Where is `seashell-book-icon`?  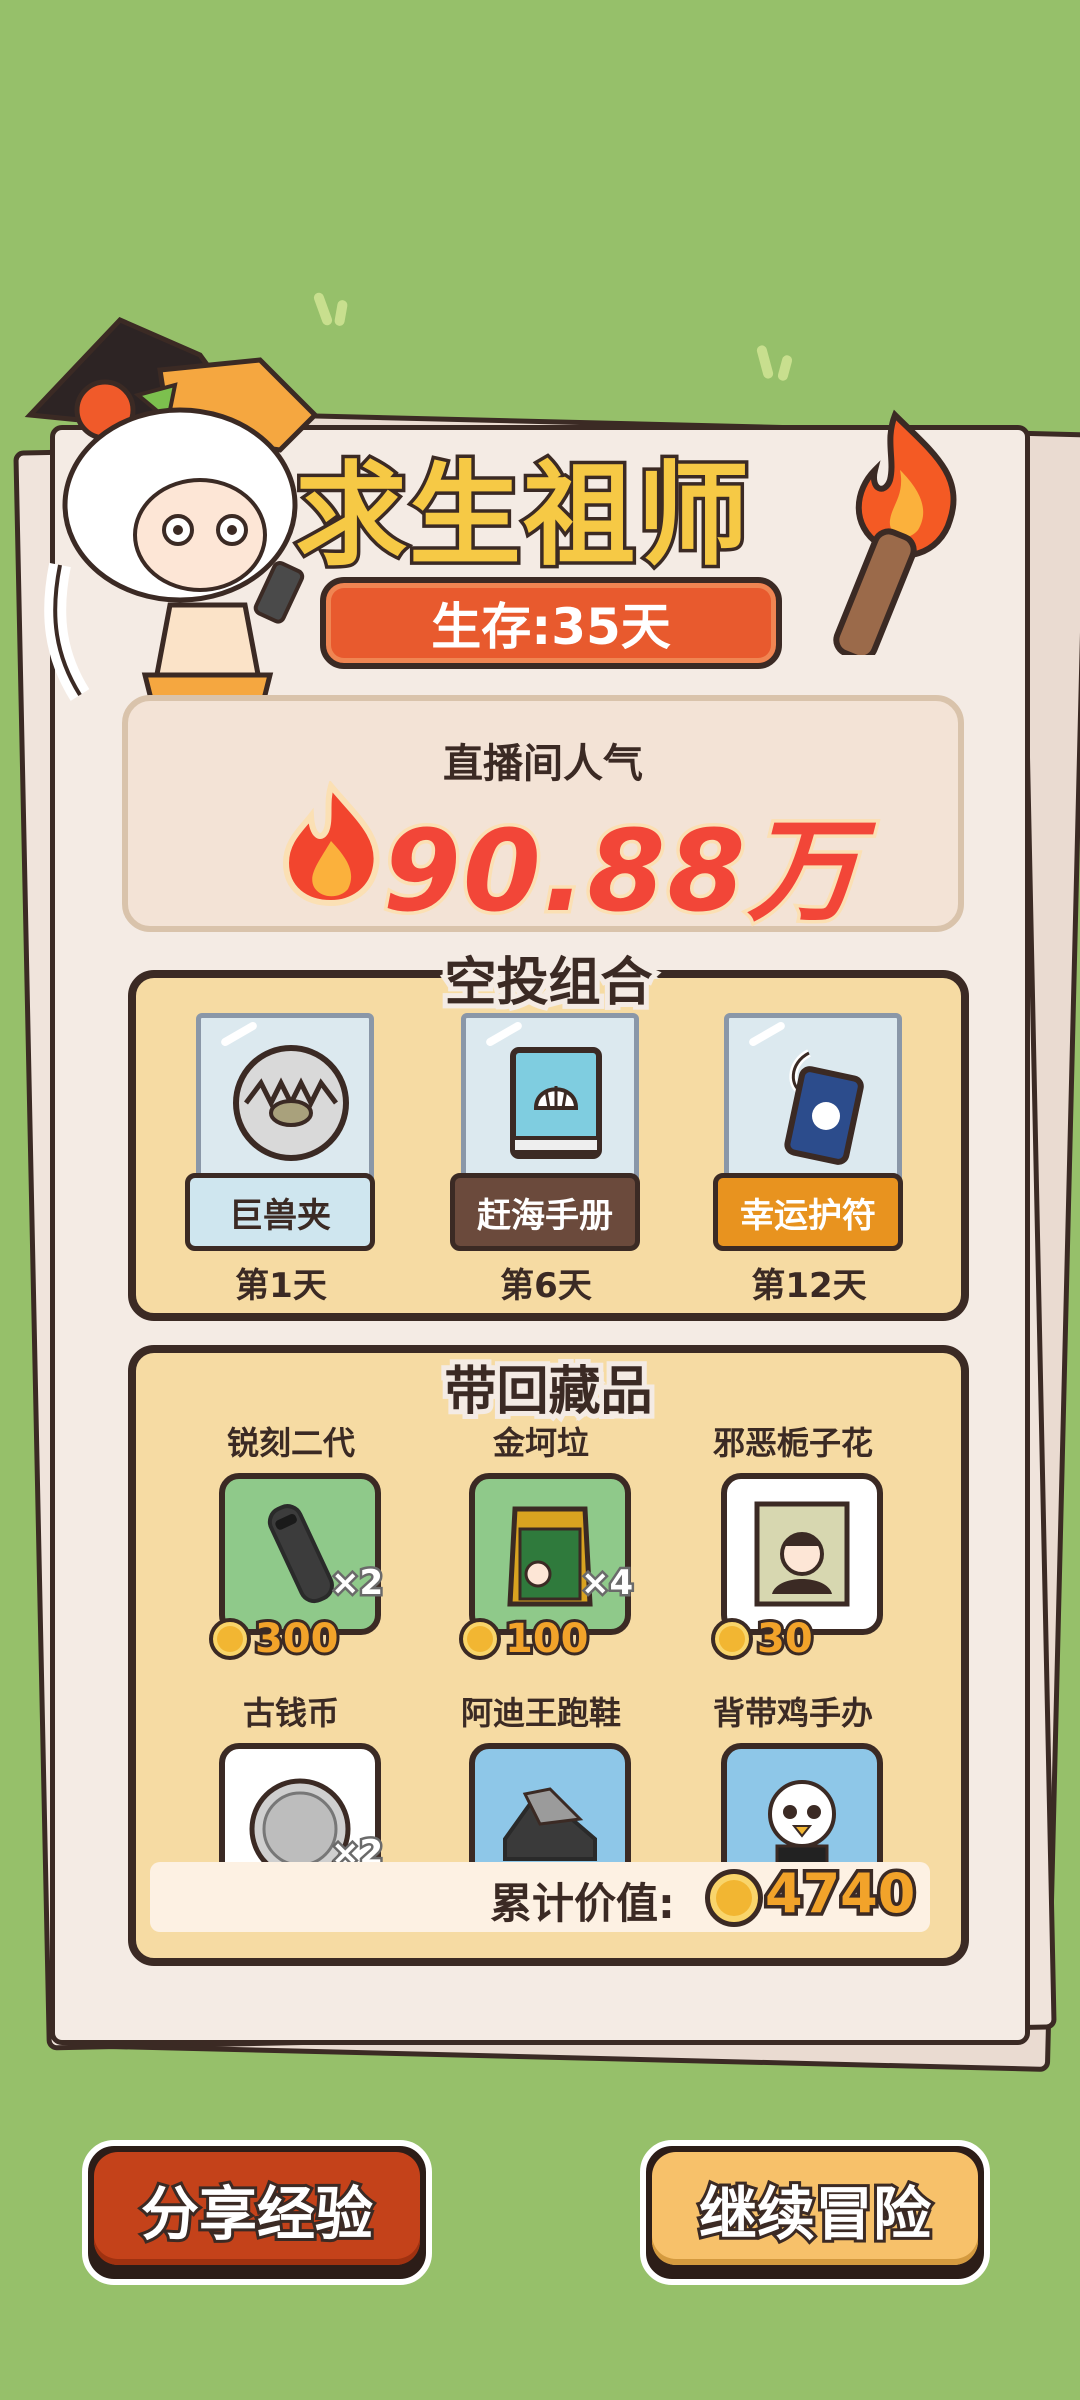 seashell-book-icon is located at coordinates (556, 1103).